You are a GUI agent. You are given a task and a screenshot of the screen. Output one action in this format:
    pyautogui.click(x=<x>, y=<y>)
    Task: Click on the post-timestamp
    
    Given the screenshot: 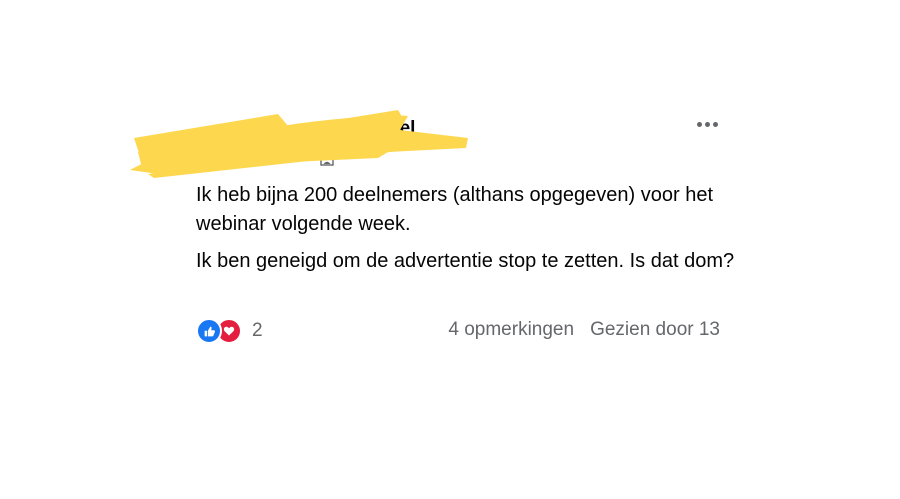 What is the action you would take?
    pyautogui.click(x=260, y=156)
    